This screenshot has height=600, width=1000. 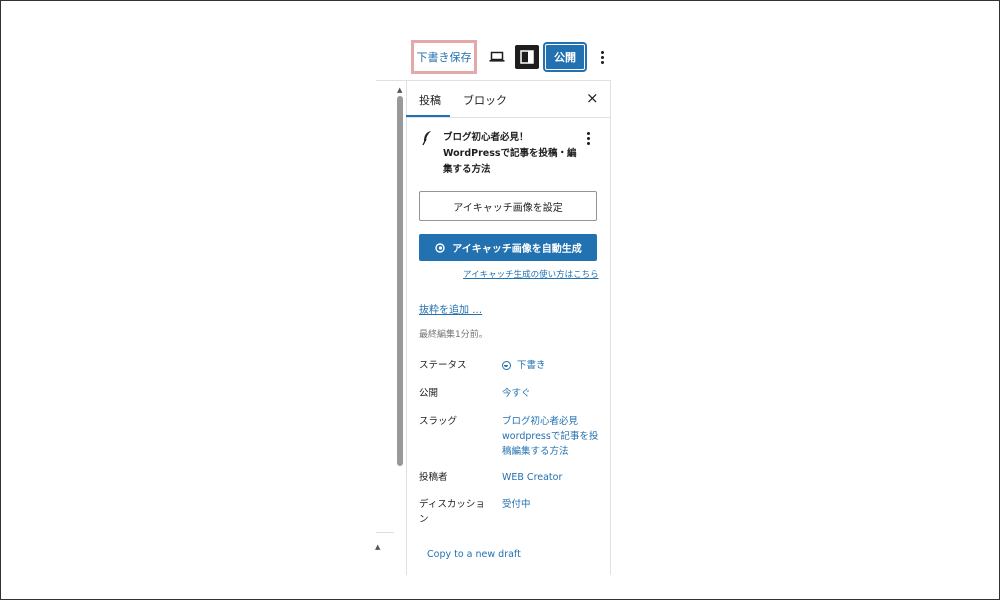 I want to click on save-draft-button: 下書き保存, so click(x=444, y=57).